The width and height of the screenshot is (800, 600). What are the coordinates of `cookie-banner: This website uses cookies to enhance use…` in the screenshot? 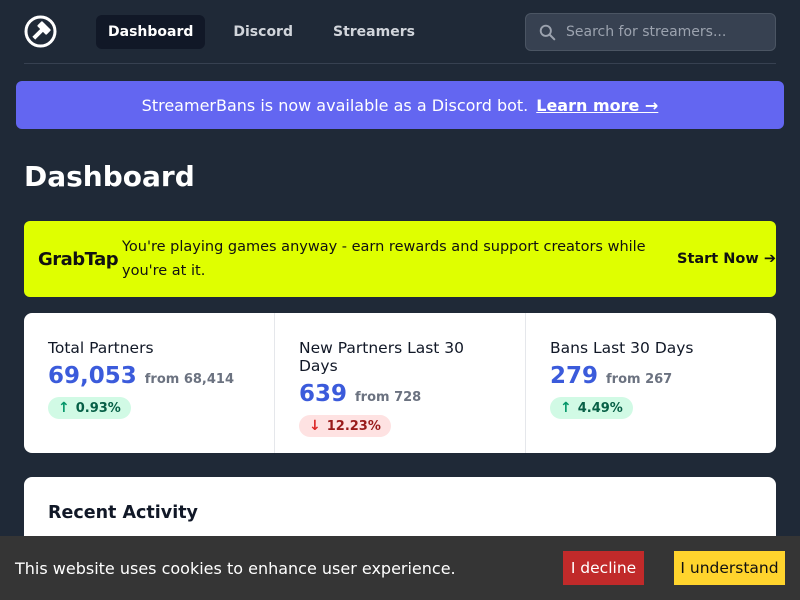 It's located at (400, 568).